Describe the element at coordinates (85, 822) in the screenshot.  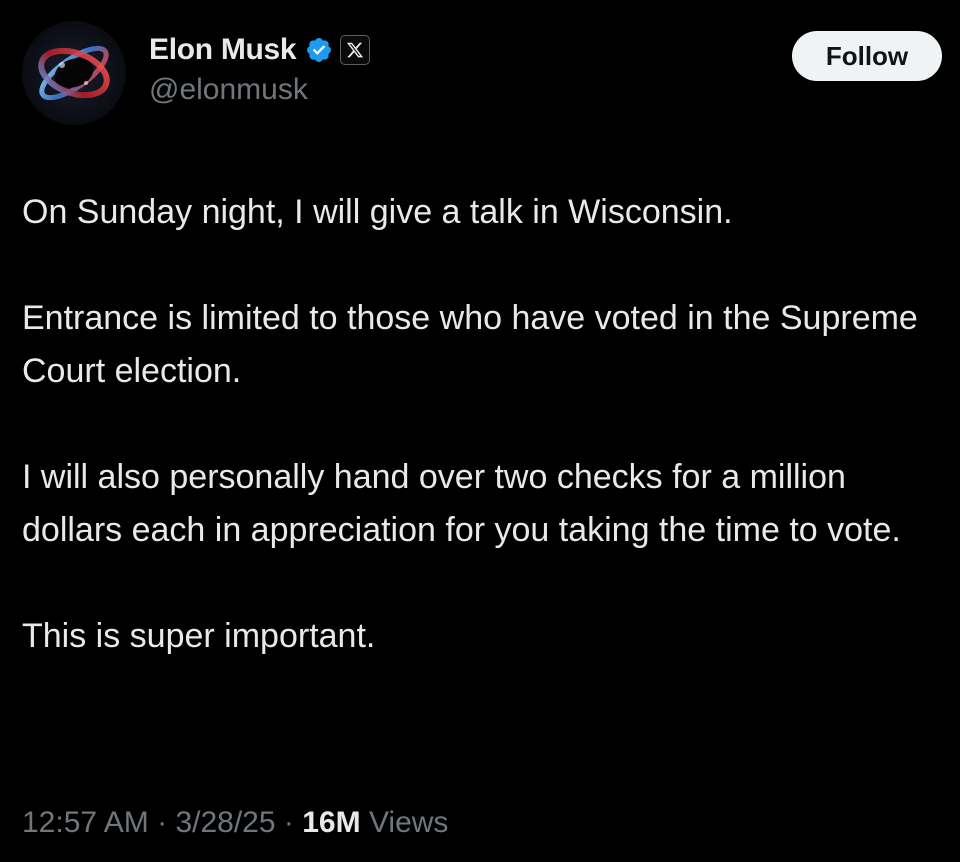
I see `tweet-time: 12:57 AM` at that location.